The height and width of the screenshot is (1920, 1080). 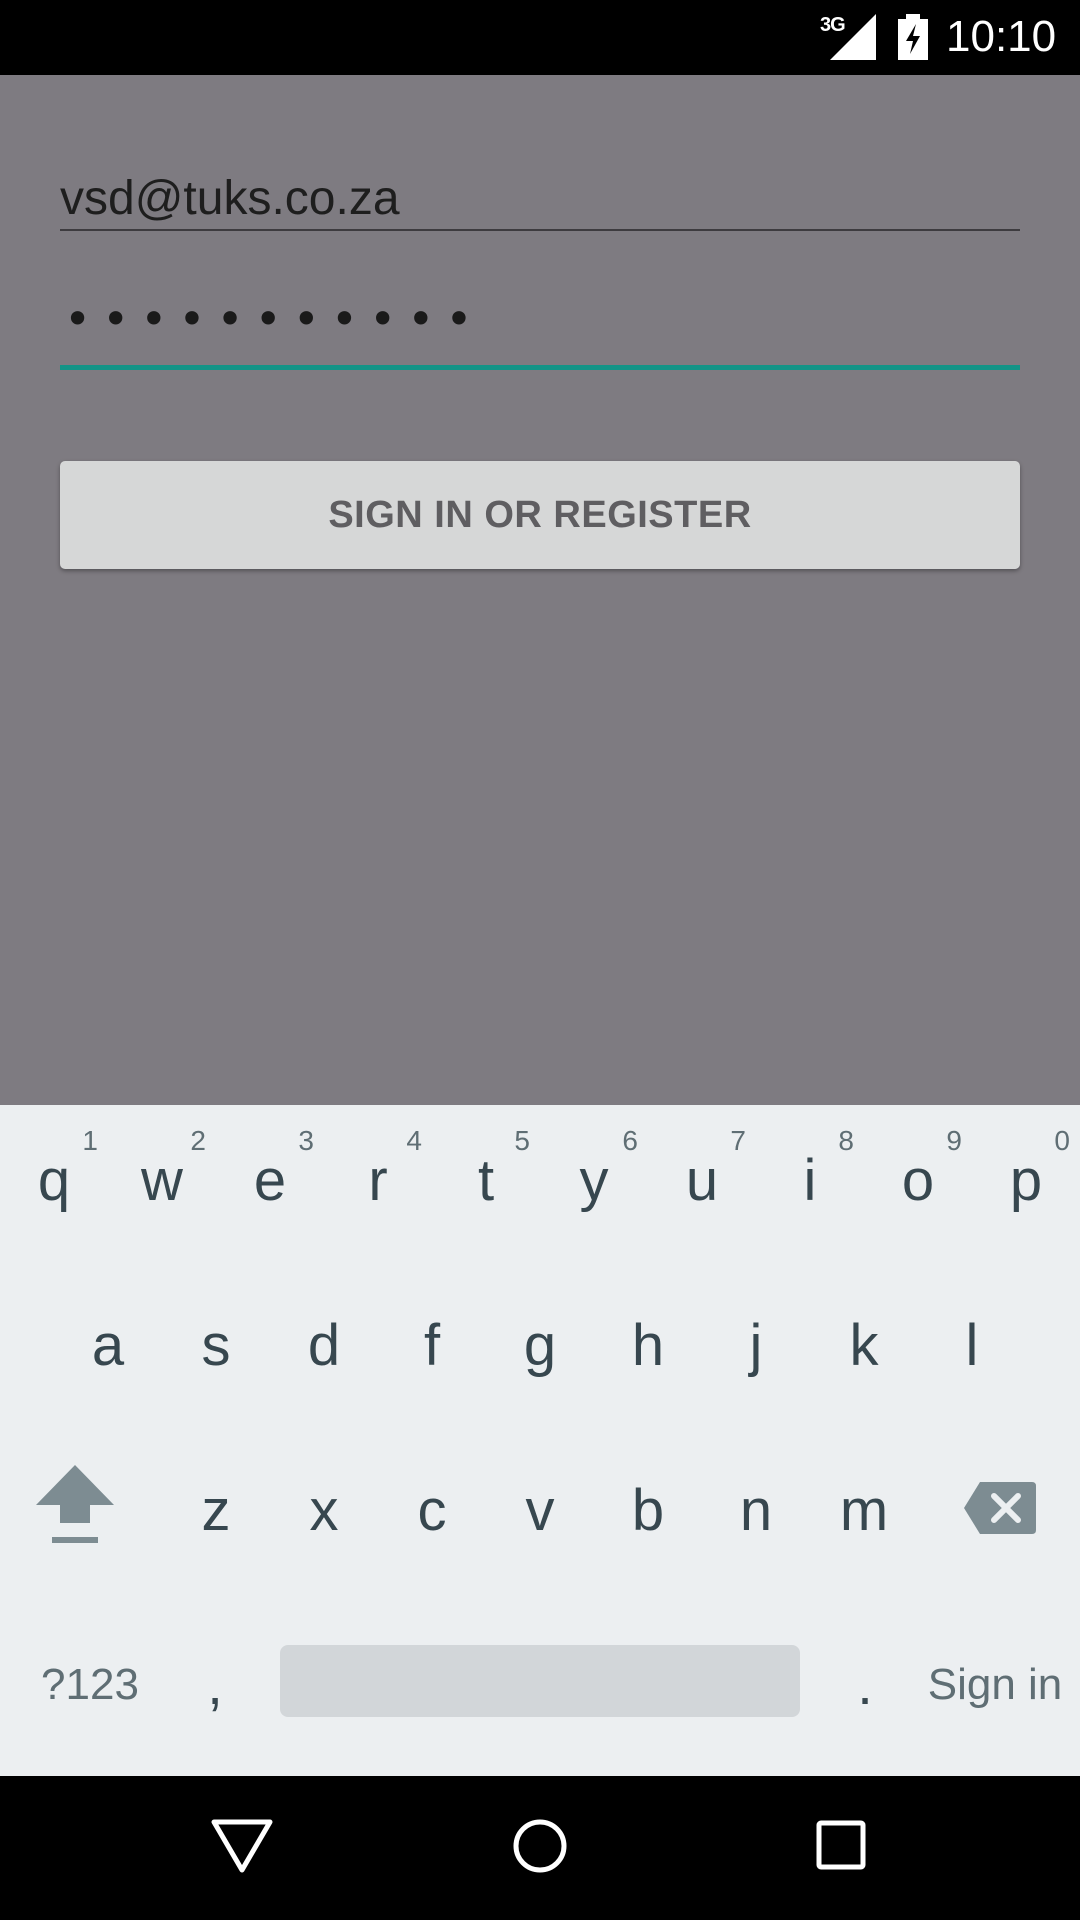 I want to click on key-u: 7 u, so click(x=702, y=1170).